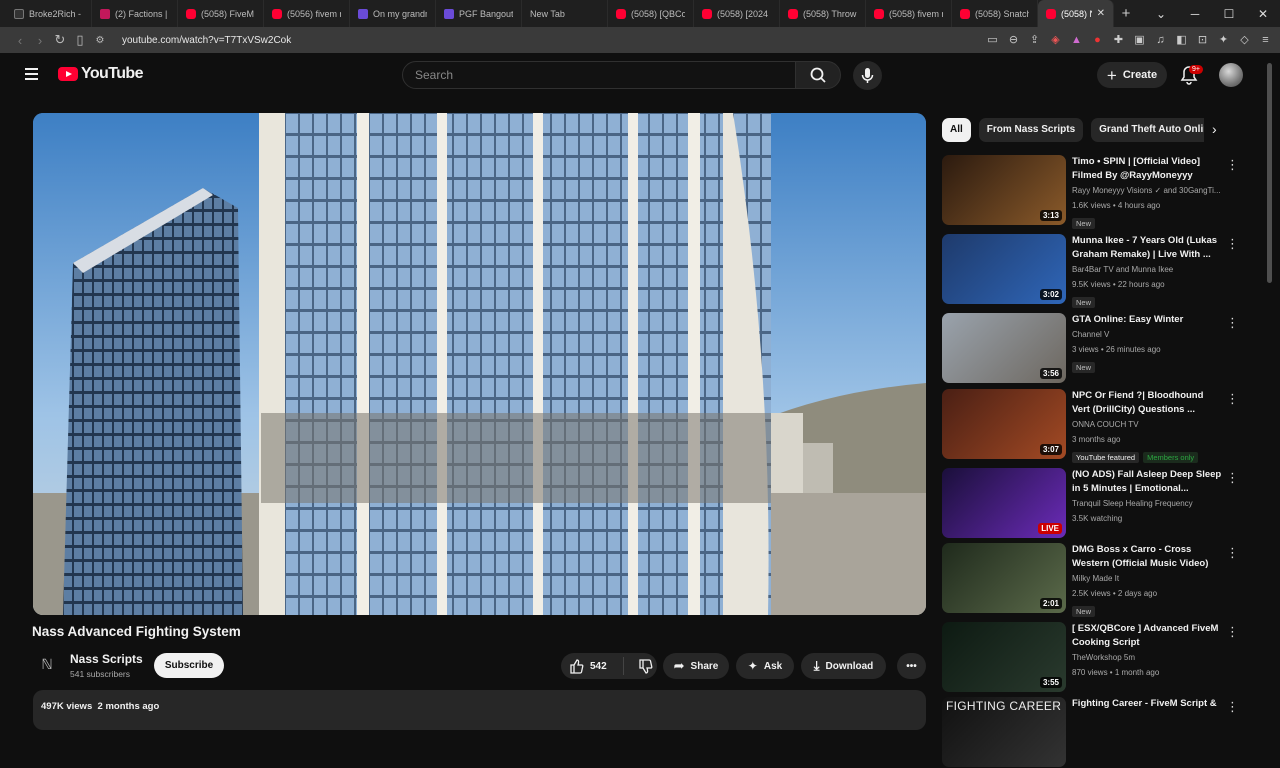 The height and width of the screenshot is (768, 1280). What do you see at coordinates (1118, 40) in the screenshot?
I see `puzzle-icon: ✚` at bounding box center [1118, 40].